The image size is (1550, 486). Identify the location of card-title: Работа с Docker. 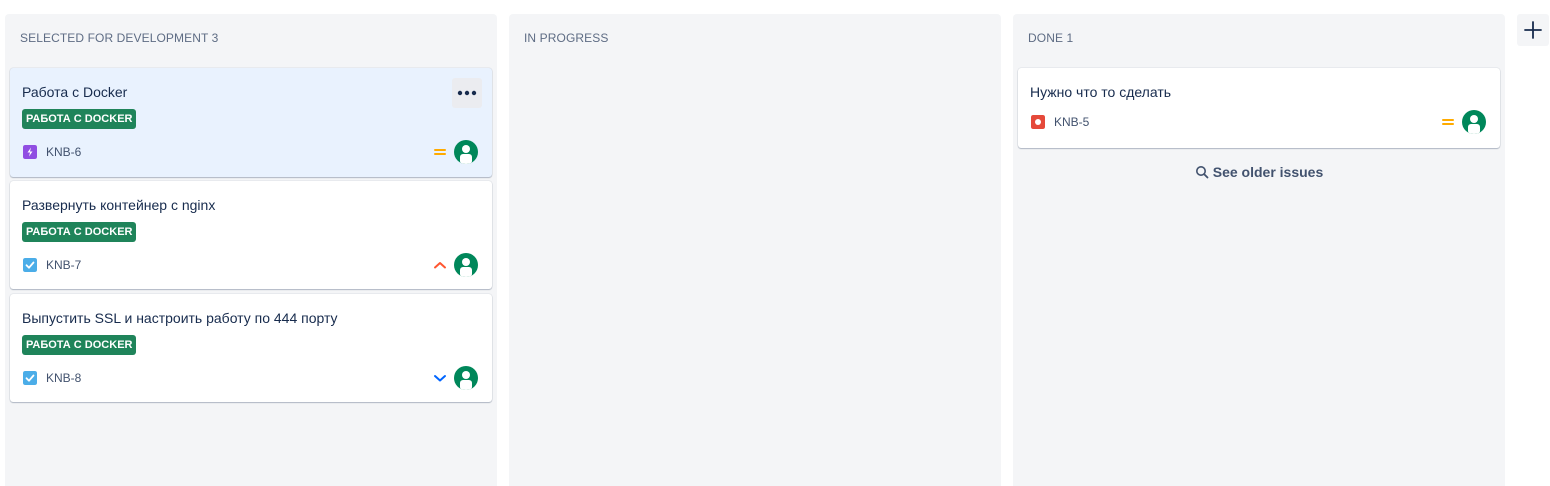
(75, 92).